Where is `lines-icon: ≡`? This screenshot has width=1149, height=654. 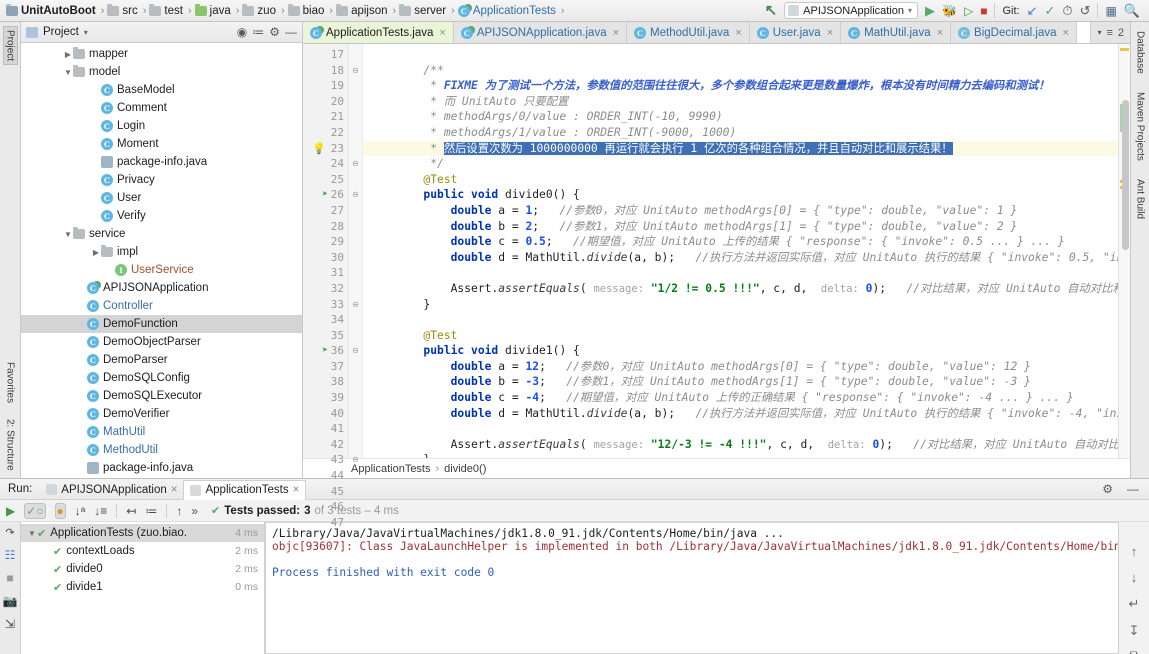 lines-icon: ≡ is located at coordinates (1109, 33).